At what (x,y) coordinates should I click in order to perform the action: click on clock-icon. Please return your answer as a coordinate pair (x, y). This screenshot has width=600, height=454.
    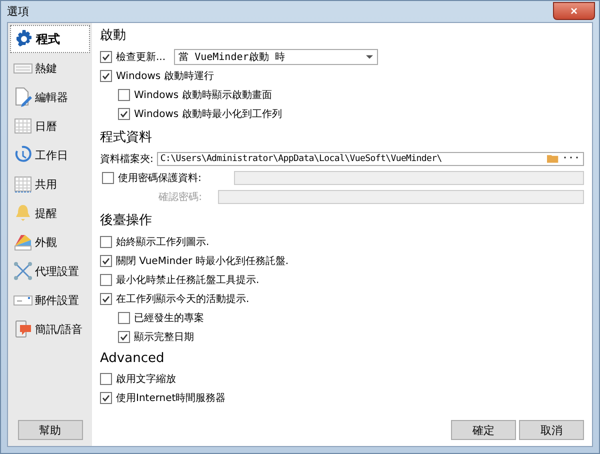
    Looking at the image, I should click on (23, 155).